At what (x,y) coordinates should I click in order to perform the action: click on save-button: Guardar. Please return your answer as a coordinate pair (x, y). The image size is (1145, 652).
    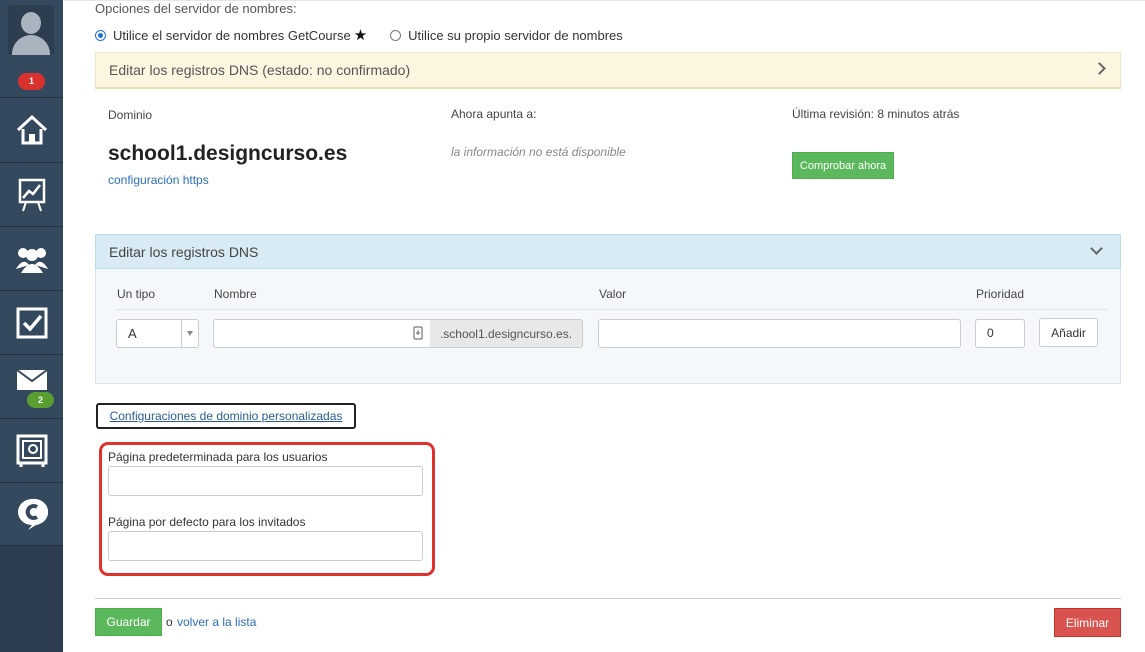
    Looking at the image, I should click on (128, 622).